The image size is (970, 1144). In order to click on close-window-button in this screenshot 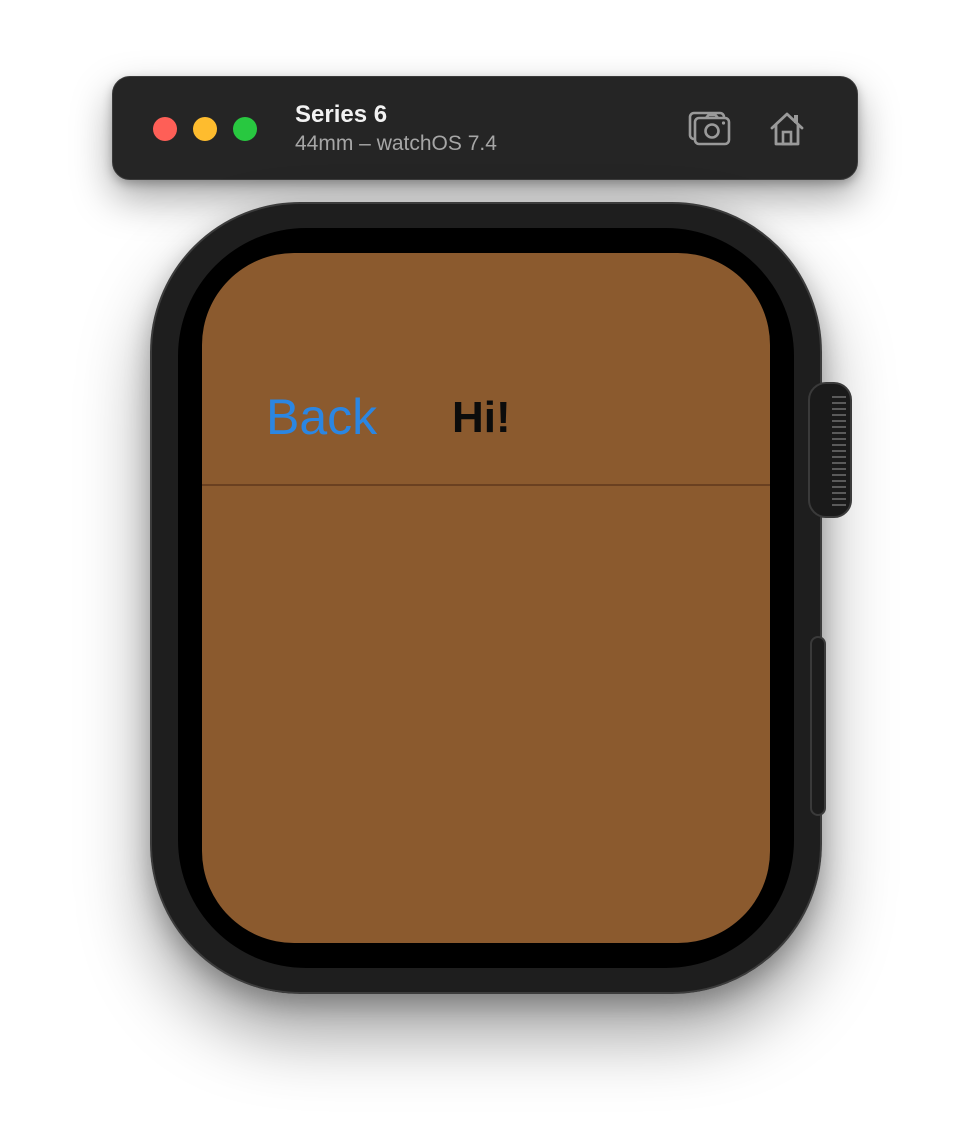, I will do `click(165, 129)`.